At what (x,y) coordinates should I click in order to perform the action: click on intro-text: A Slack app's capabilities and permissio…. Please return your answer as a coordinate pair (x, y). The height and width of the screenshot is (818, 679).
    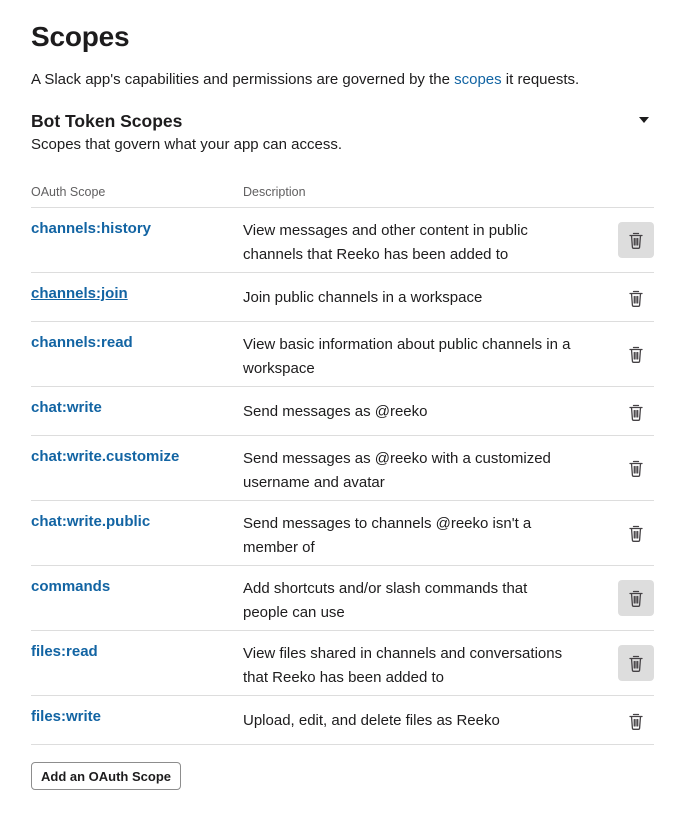
    Looking at the image, I should click on (305, 80).